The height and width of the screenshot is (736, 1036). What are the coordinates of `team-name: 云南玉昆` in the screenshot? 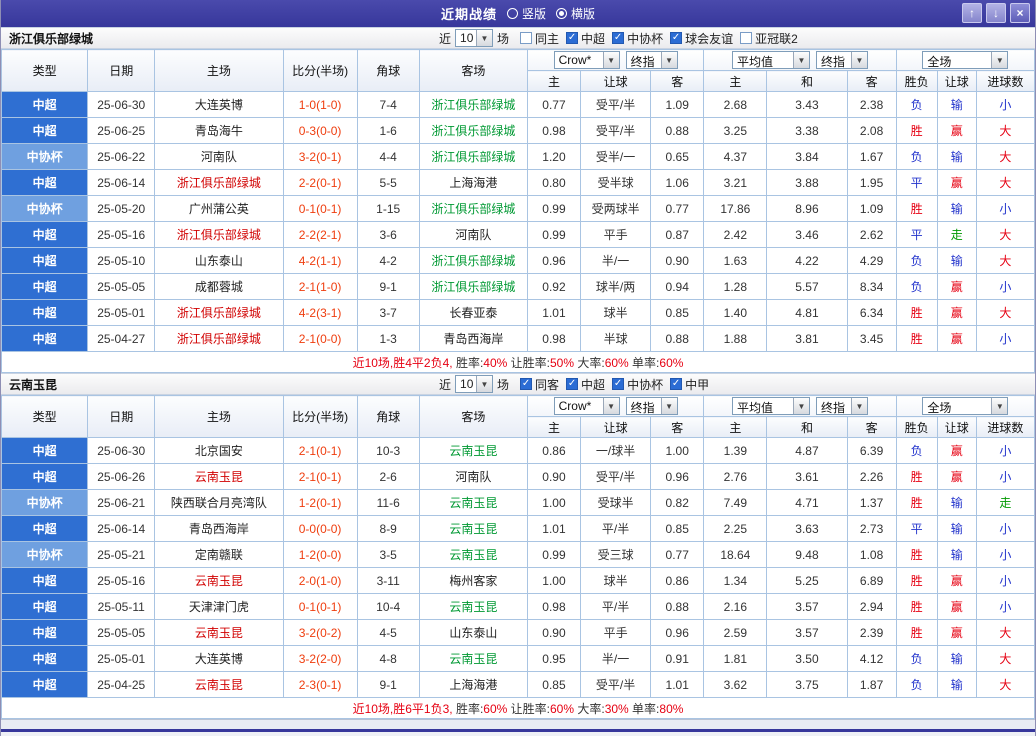 It's located at (33, 384).